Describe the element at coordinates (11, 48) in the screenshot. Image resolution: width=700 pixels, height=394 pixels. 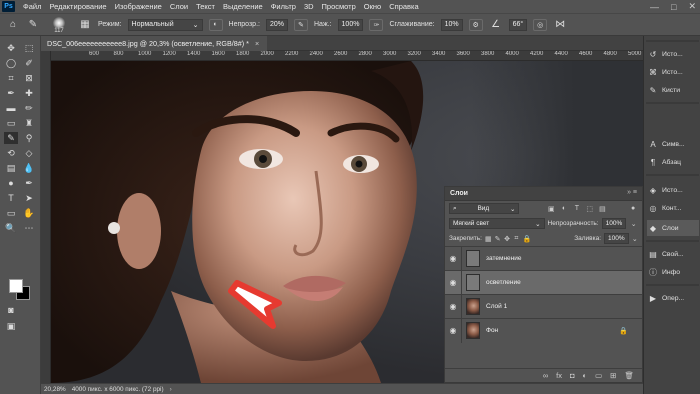
I see `move-tool-icon: ✥` at that location.